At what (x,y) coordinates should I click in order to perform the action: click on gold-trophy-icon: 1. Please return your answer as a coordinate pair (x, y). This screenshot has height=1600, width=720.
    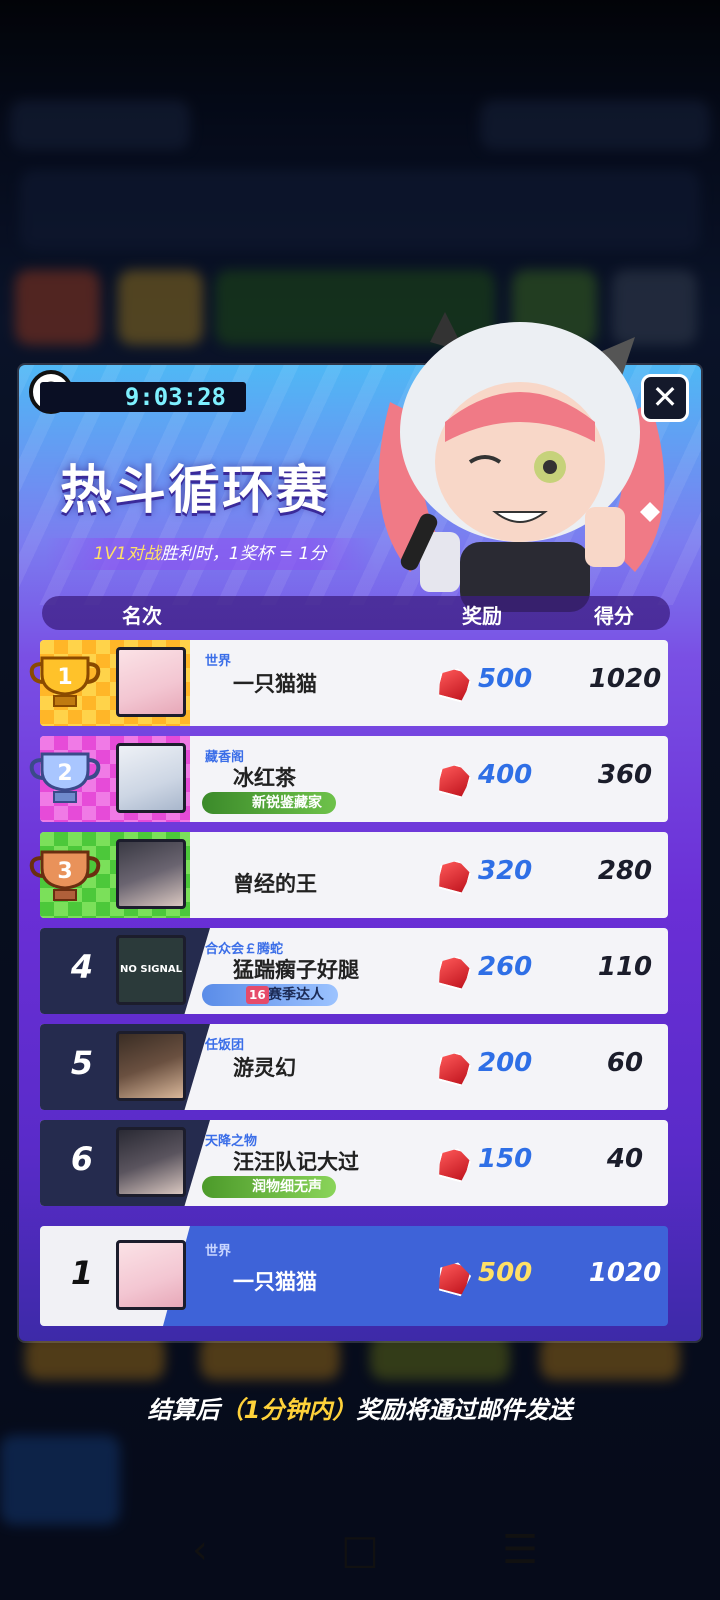
    Looking at the image, I should click on (65, 681).